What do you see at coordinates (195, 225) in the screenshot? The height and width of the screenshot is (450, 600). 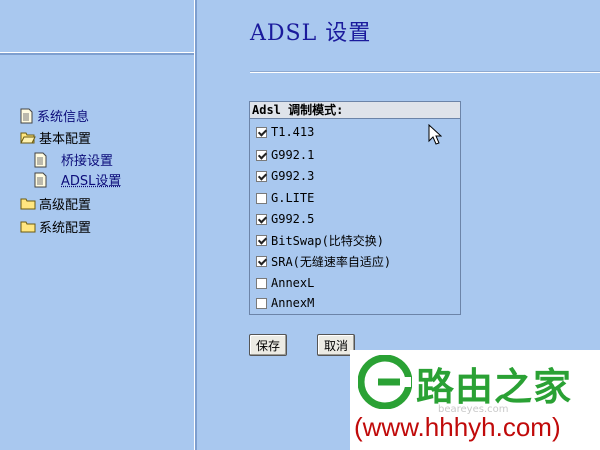 I see `frame-divider` at bounding box center [195, 225].